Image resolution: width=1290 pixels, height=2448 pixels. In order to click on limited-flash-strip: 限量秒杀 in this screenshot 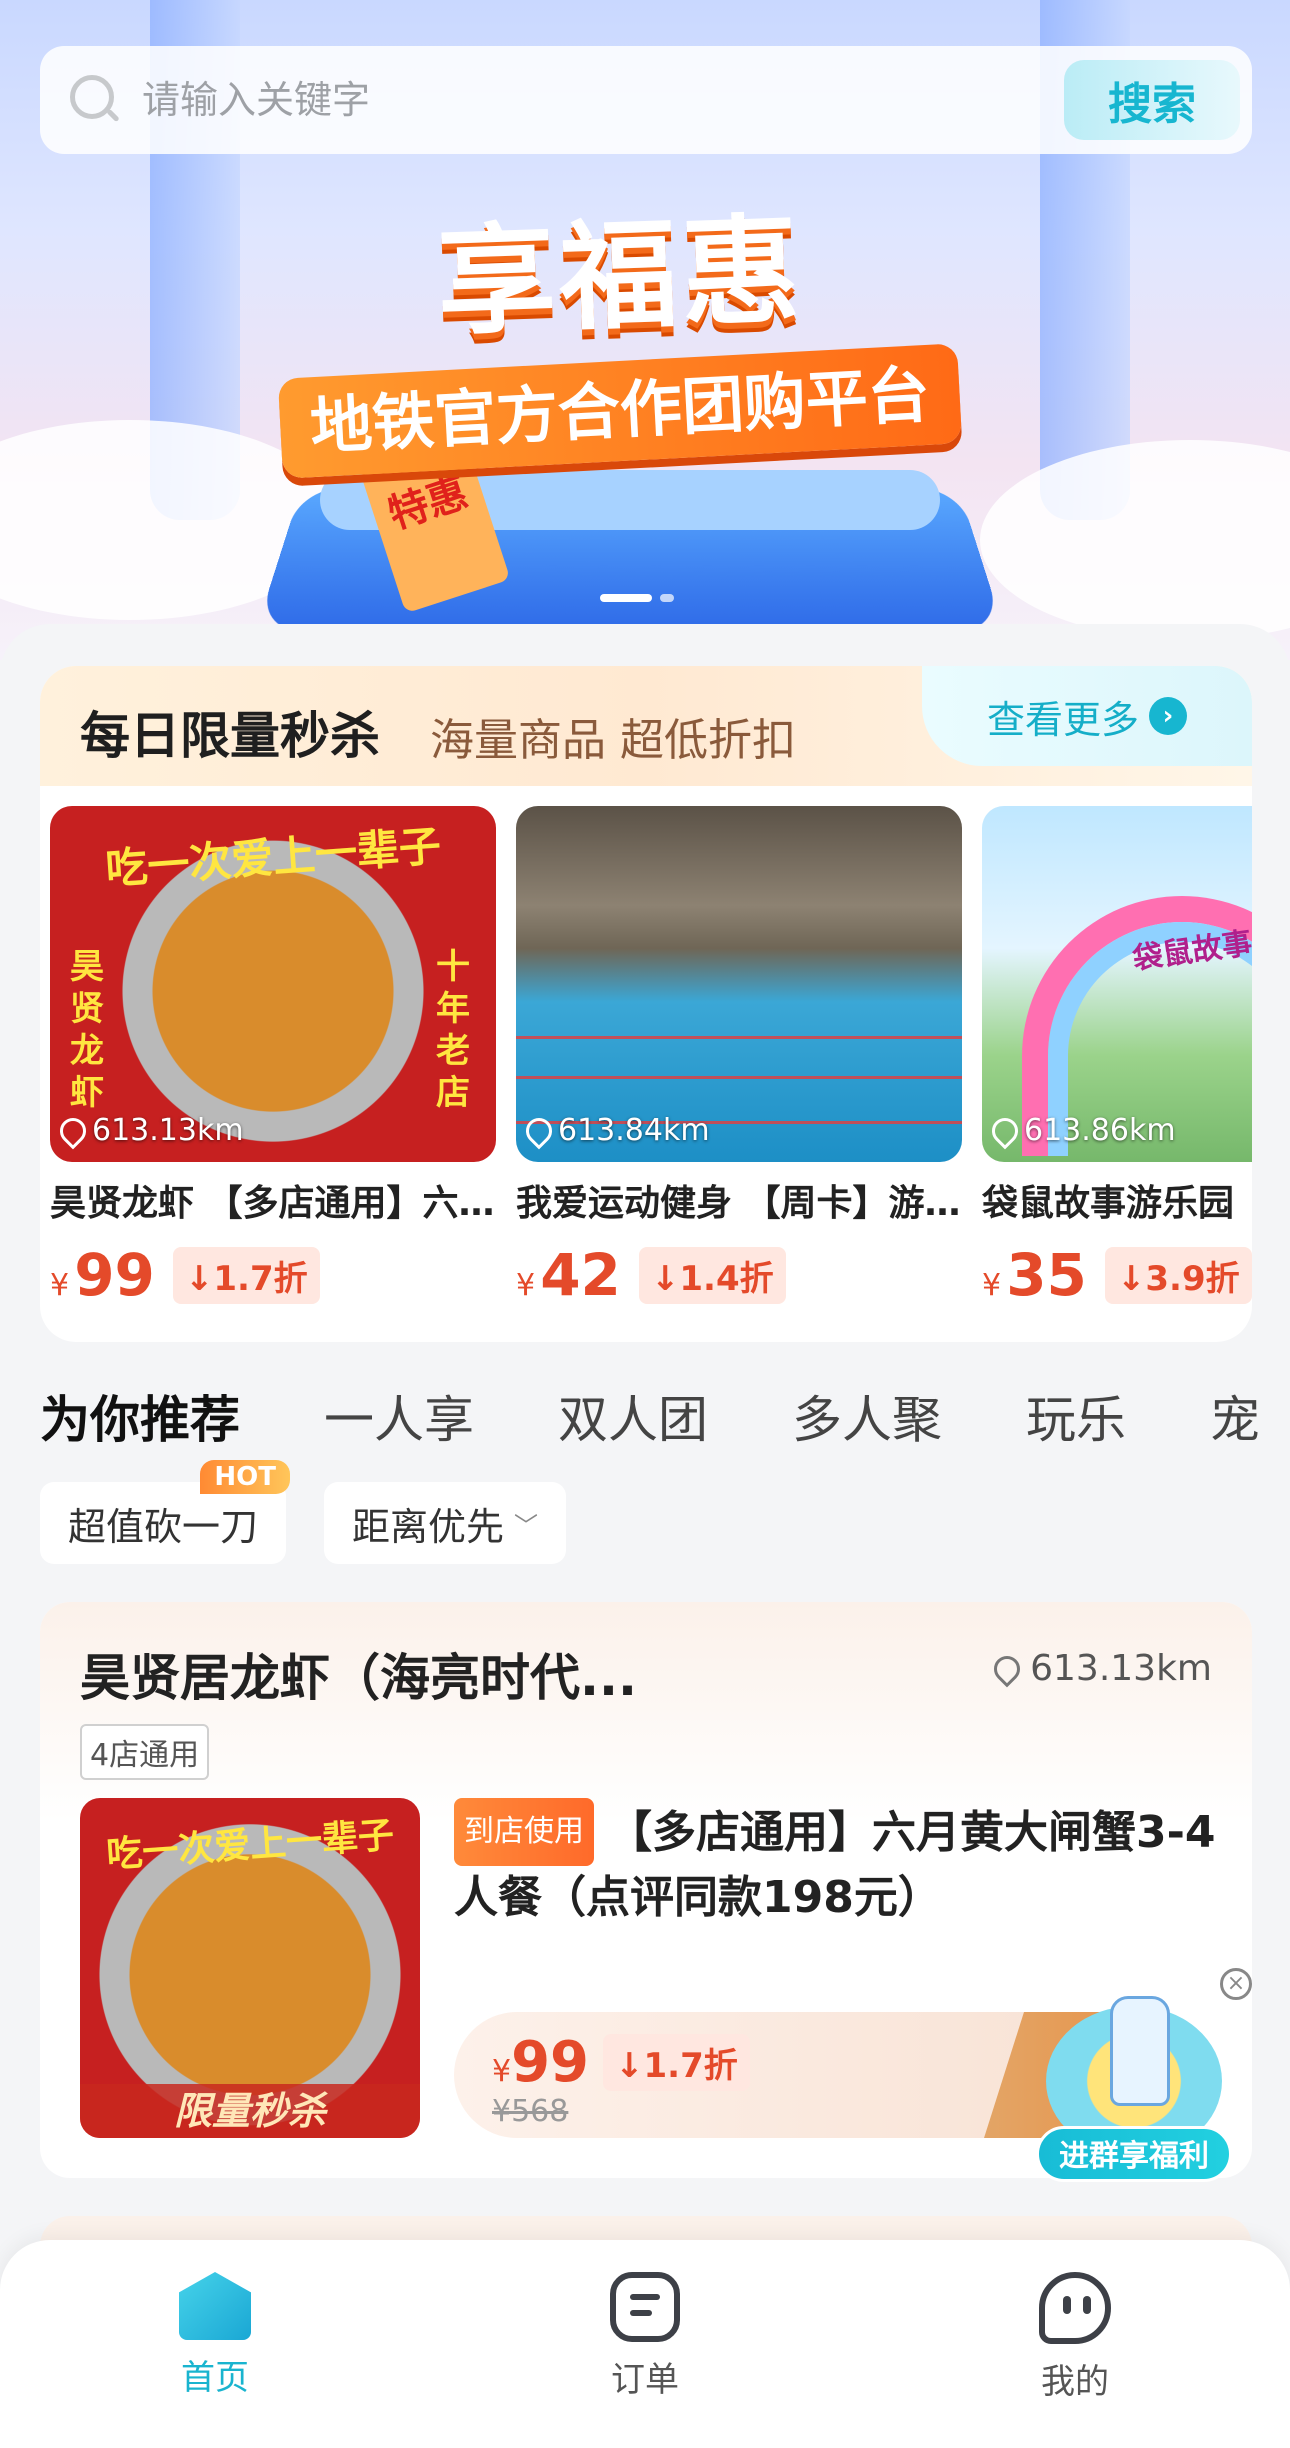, I will do `click(250, 2111)`.